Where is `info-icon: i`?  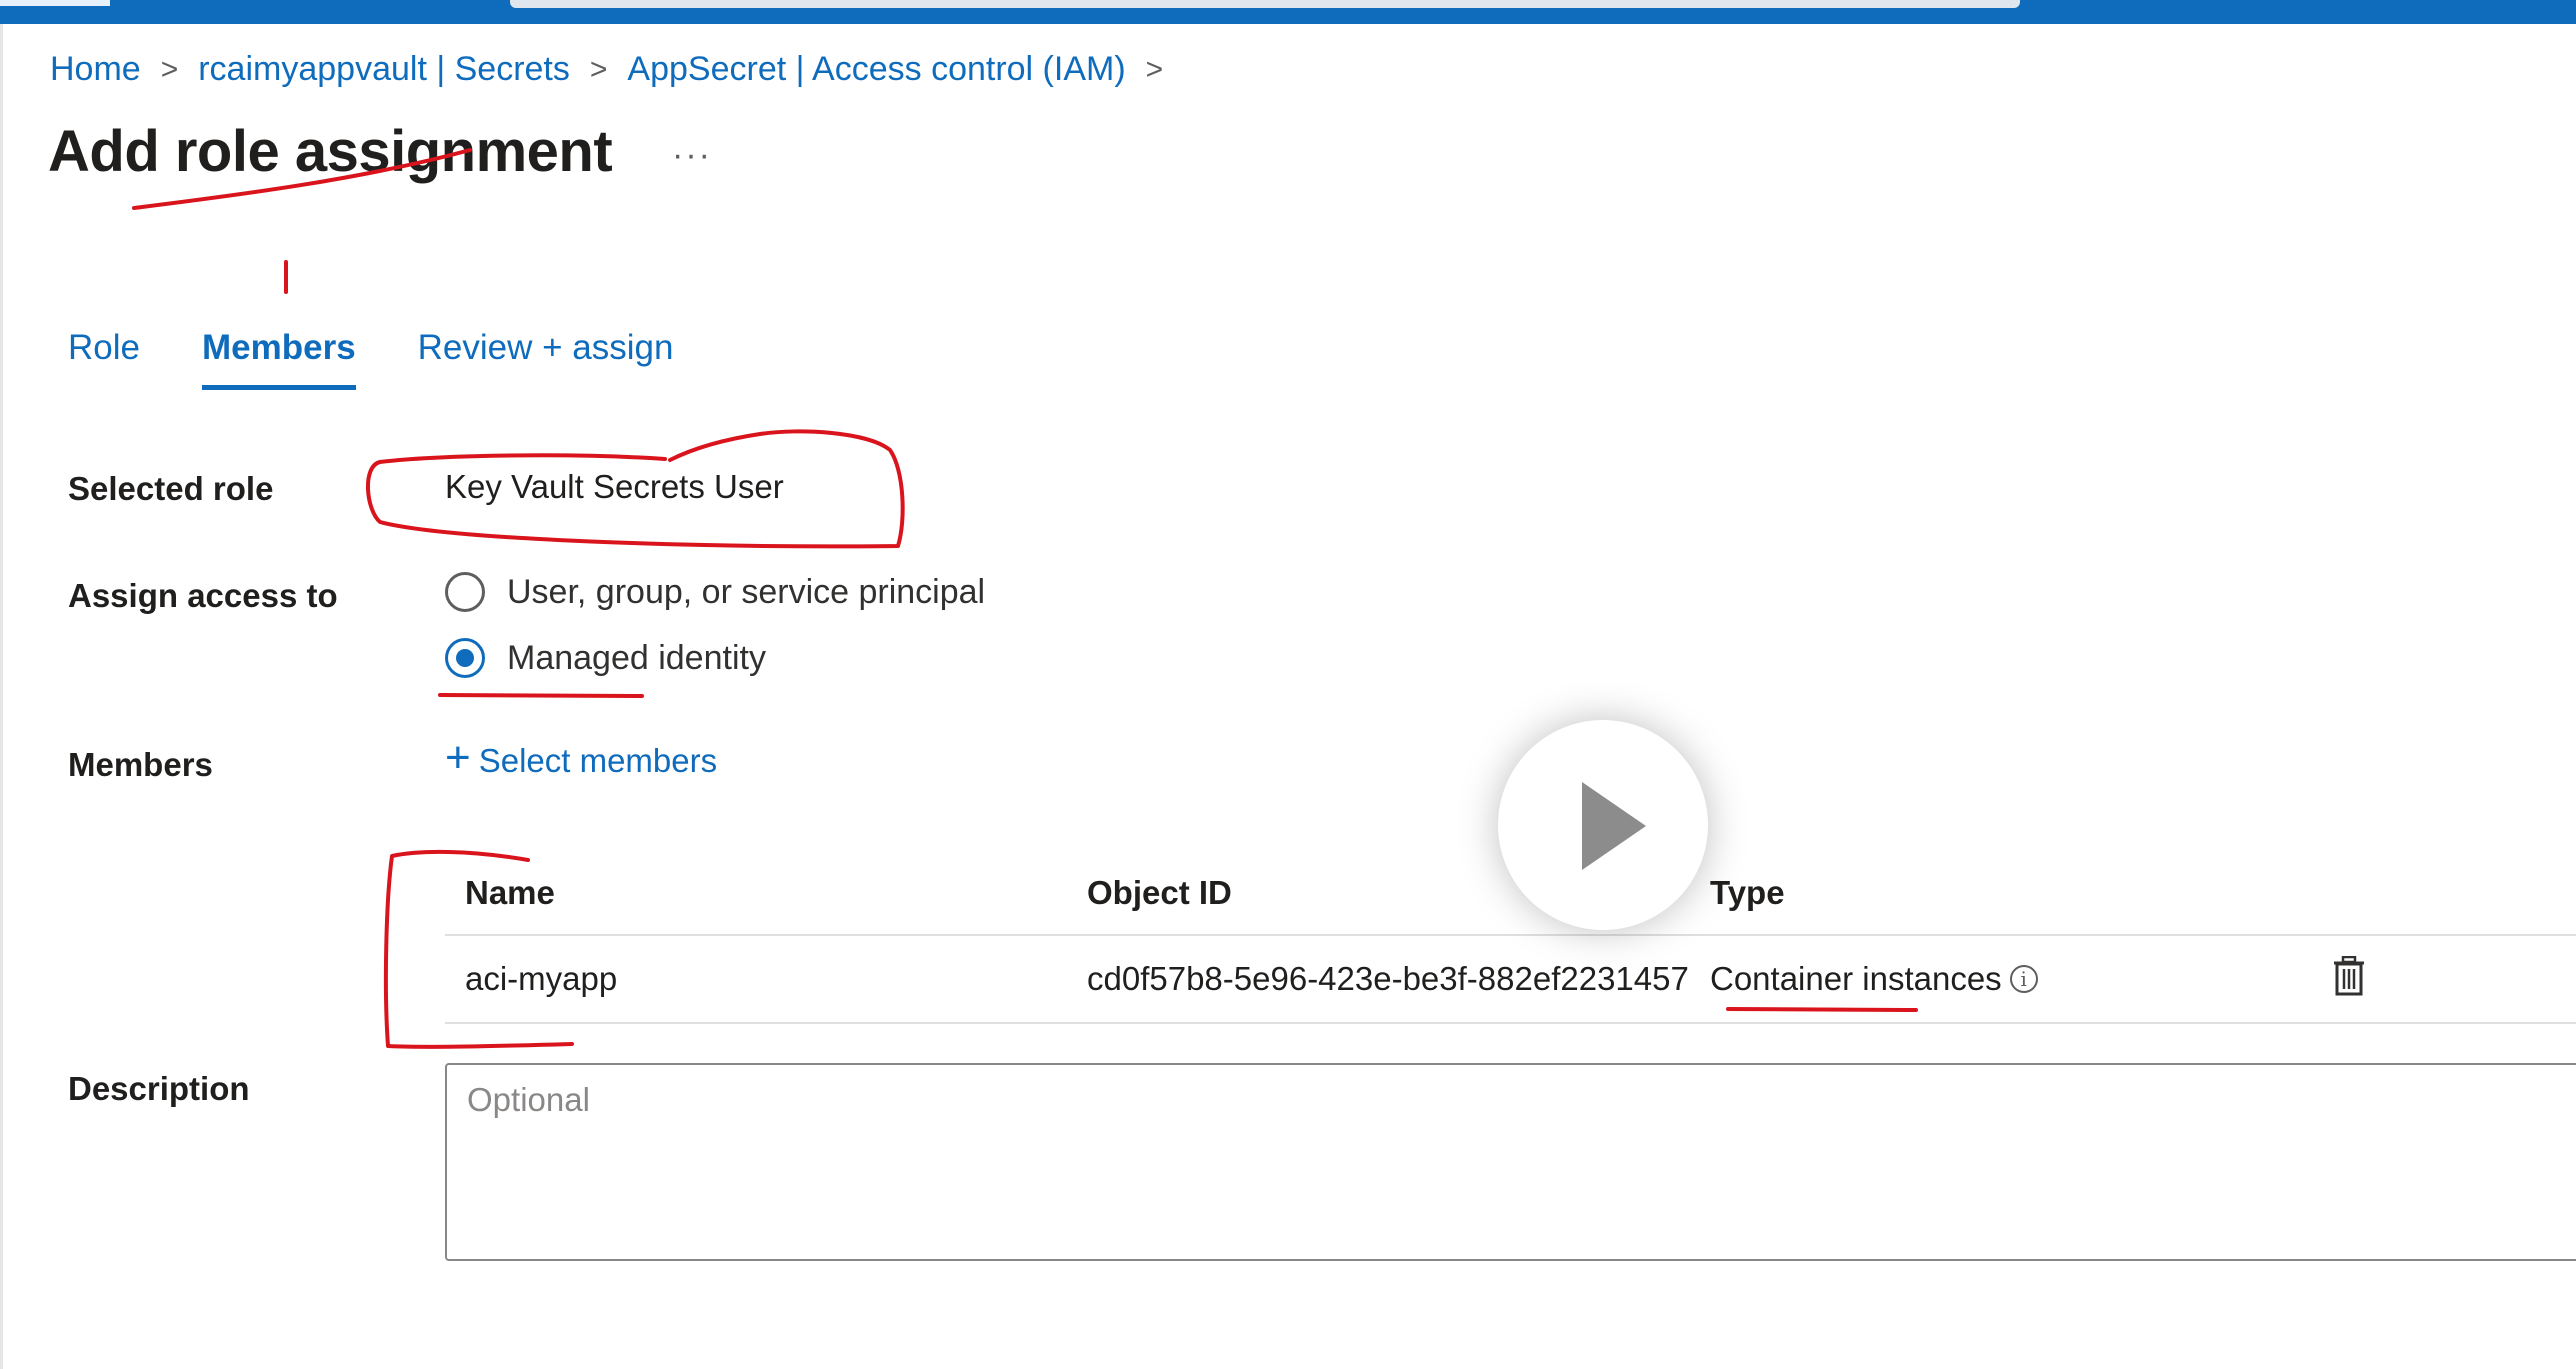
info-icon: i is located at coordinates (2023, 979).